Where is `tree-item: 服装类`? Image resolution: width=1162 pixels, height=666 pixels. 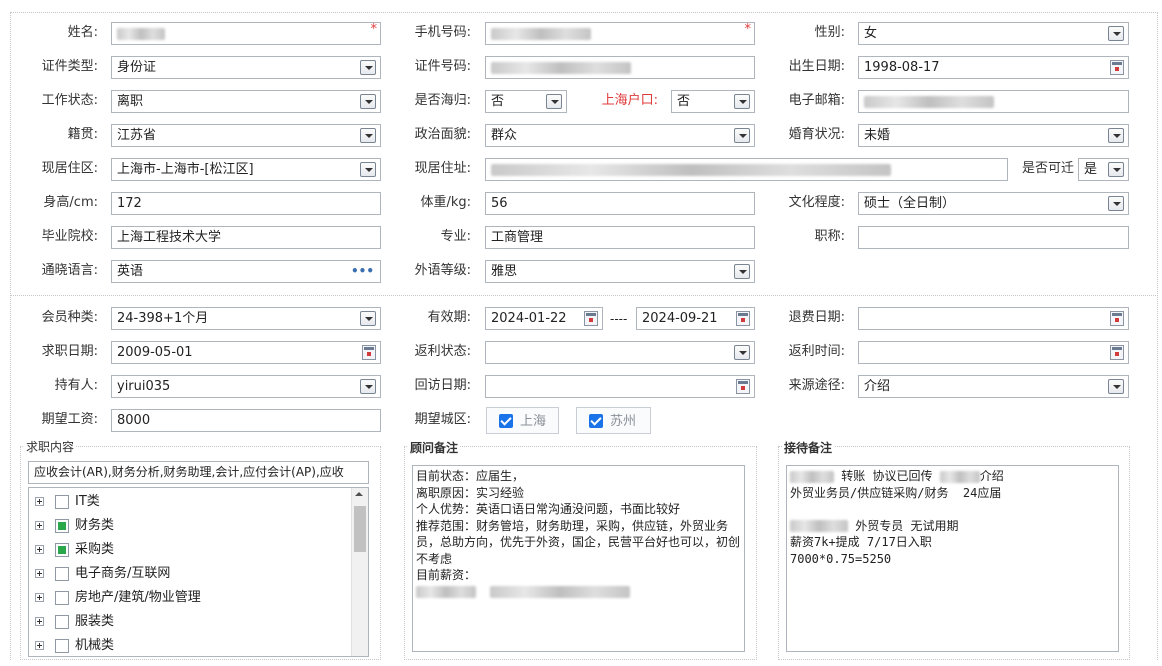
tree-item: 服装类 is located at coordinates (190, 622).